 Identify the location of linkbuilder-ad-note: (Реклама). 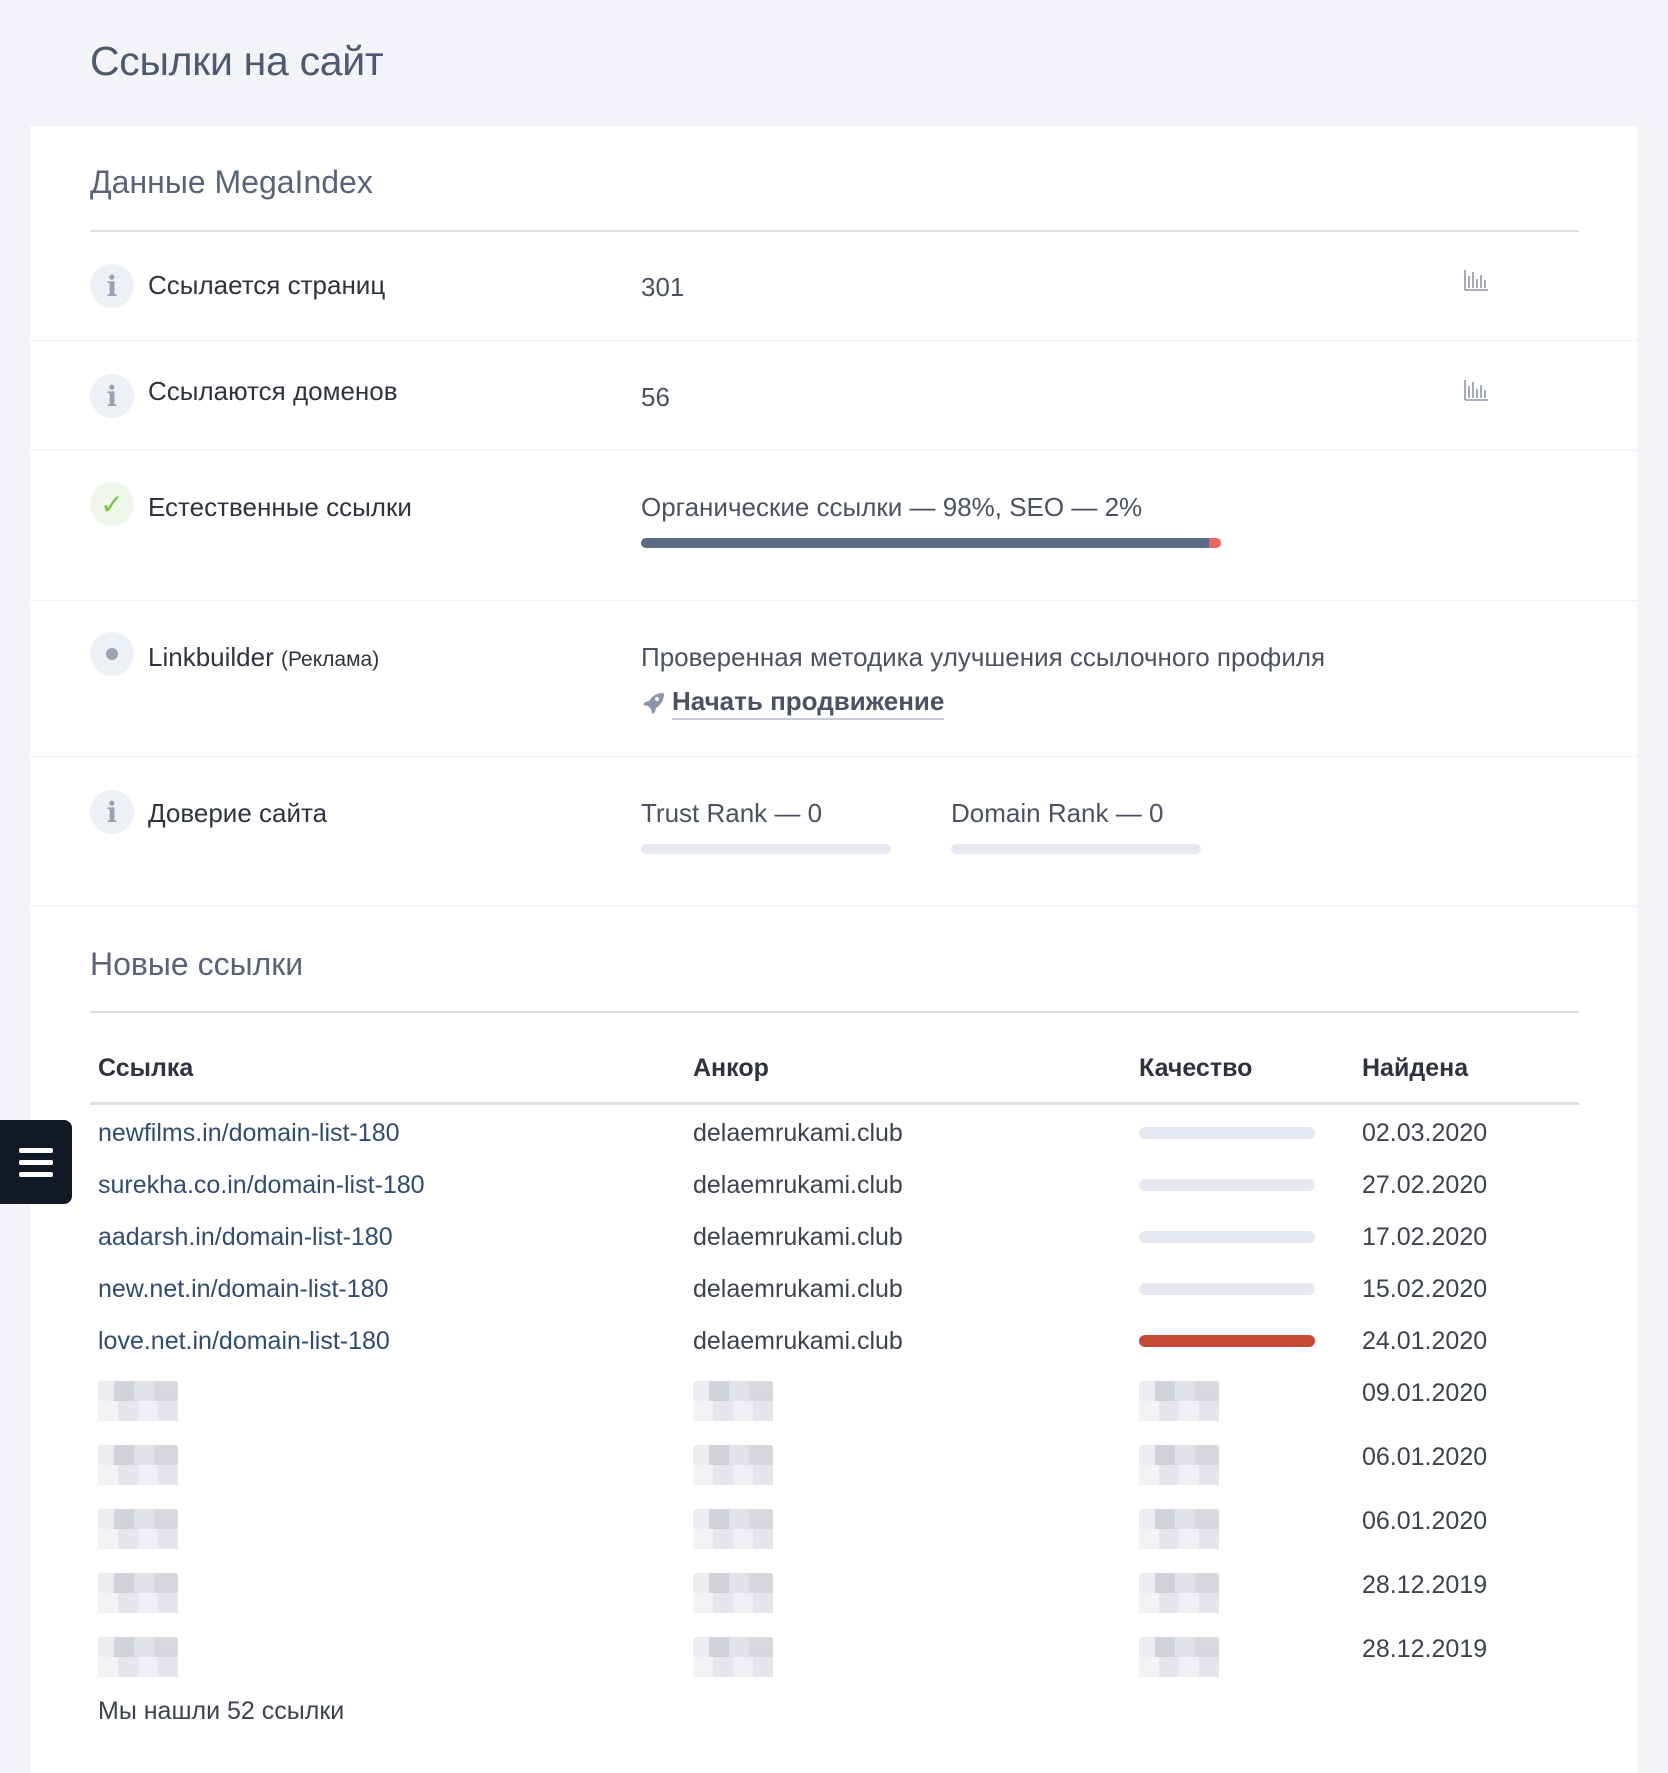
(330, 659).